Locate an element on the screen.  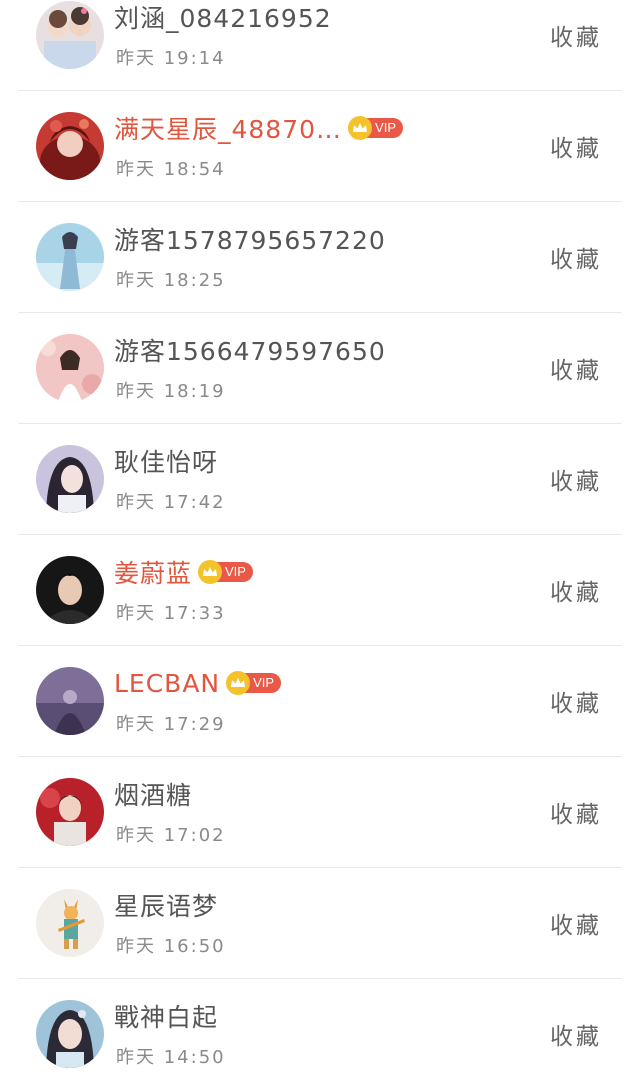
list-item: 姜蔚蓝 VIP 昨天 17:33 收藏 is located at coordinates (320, 590).